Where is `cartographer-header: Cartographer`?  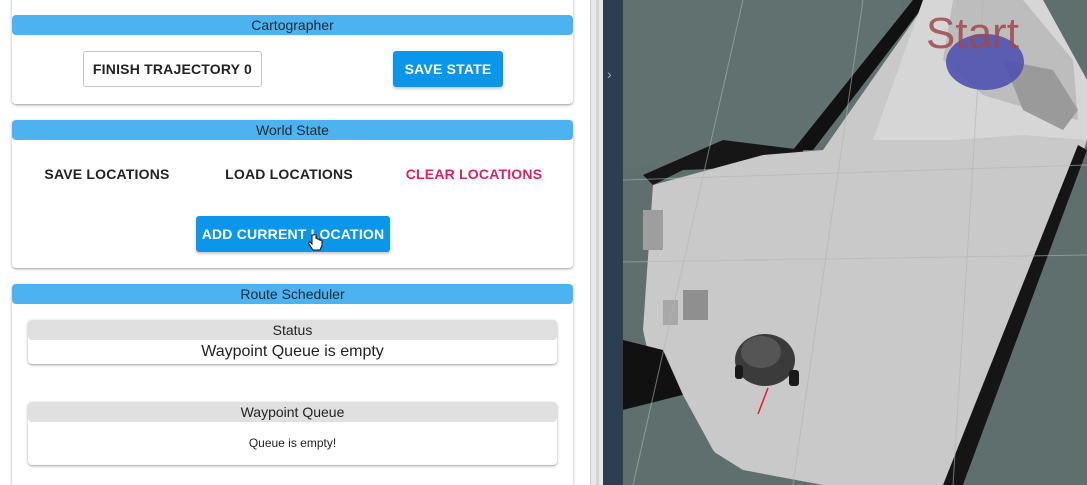
cartographer-header: Cartographer is located at coordinates (292, 25).